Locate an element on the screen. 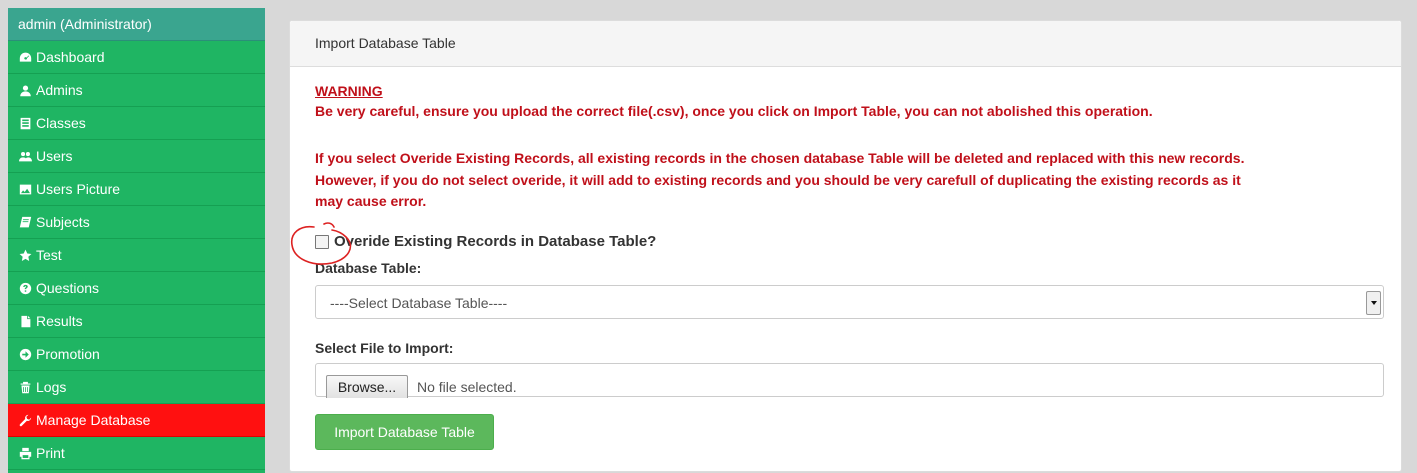  question-icon is located at coordinates (25, 288).